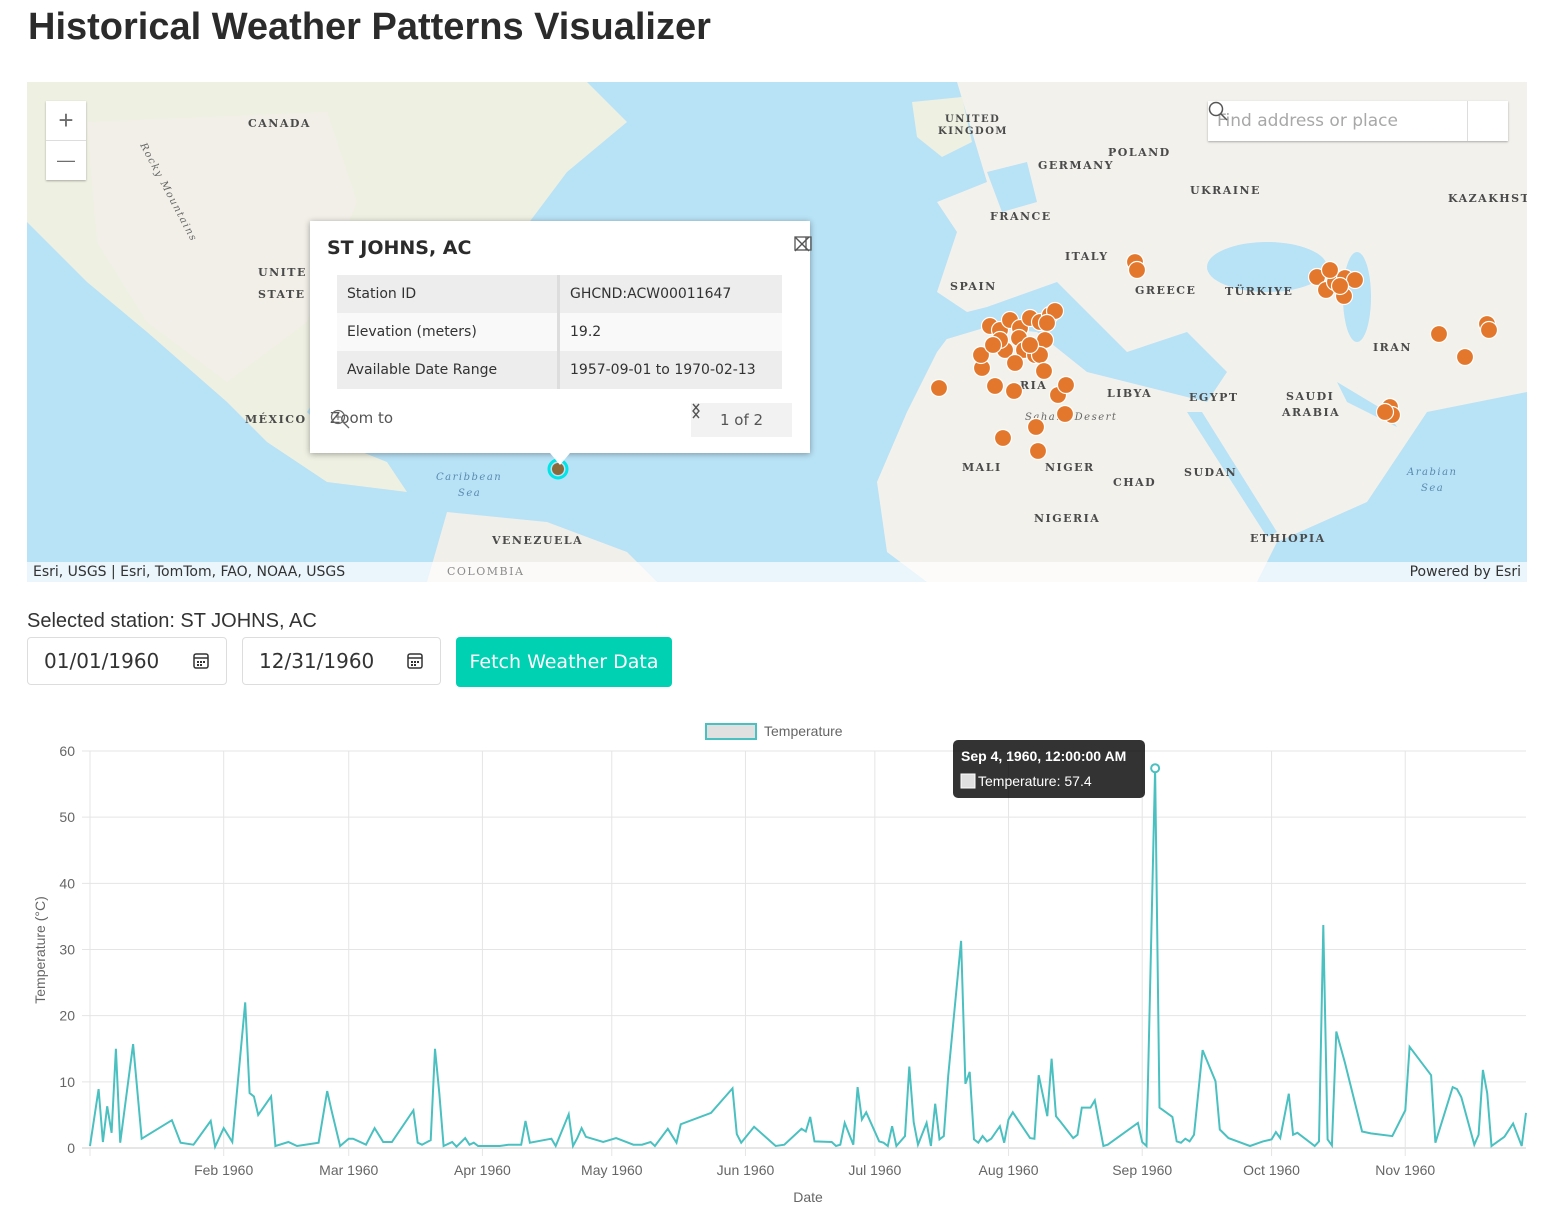 The height and width of the screenshot is (1206, 1557). Describe the element at coordinates (1129, 393) in the screenshot. I see `svg-text: LIBYA` at that location.